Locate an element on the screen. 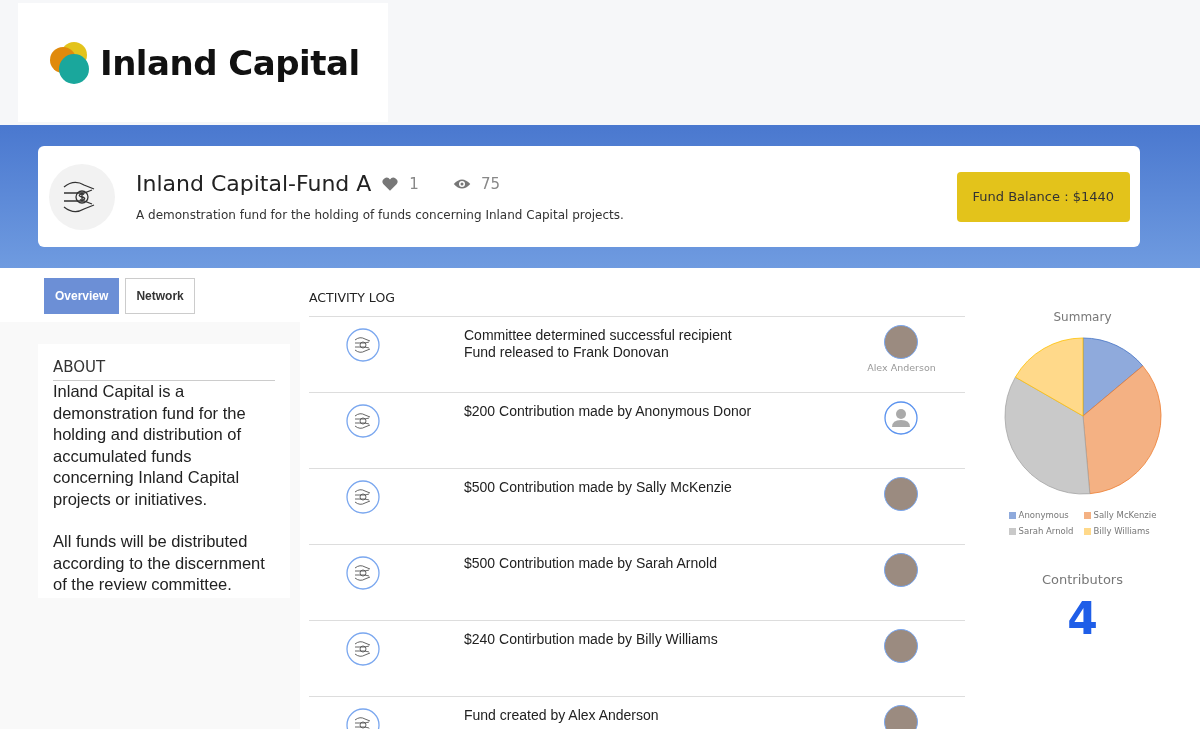 This screenshot has width=1200, height=729. chart-title: Summary is located at coordinates (1082, 317).